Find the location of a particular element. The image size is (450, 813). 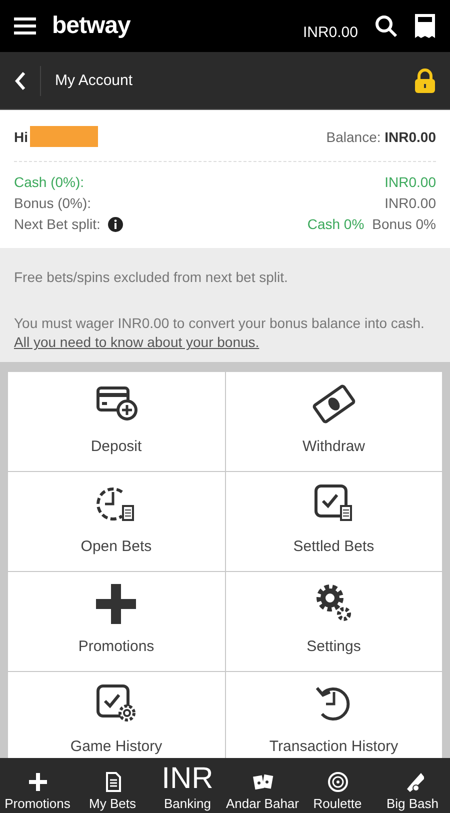

menu-tile: Settings is located at coordinates (334, 621).